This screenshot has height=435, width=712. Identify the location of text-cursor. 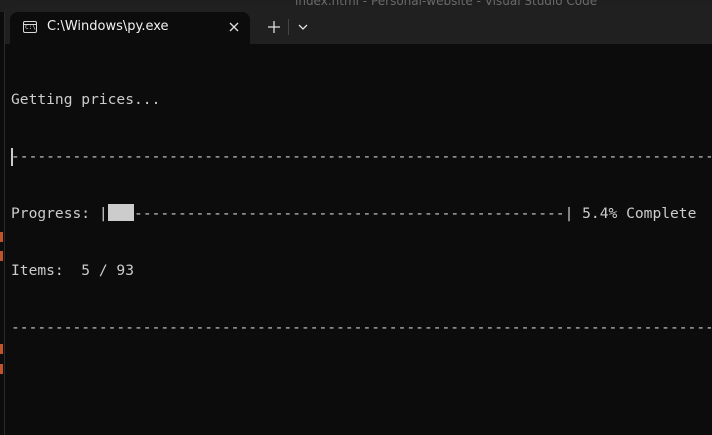
(12, 157).